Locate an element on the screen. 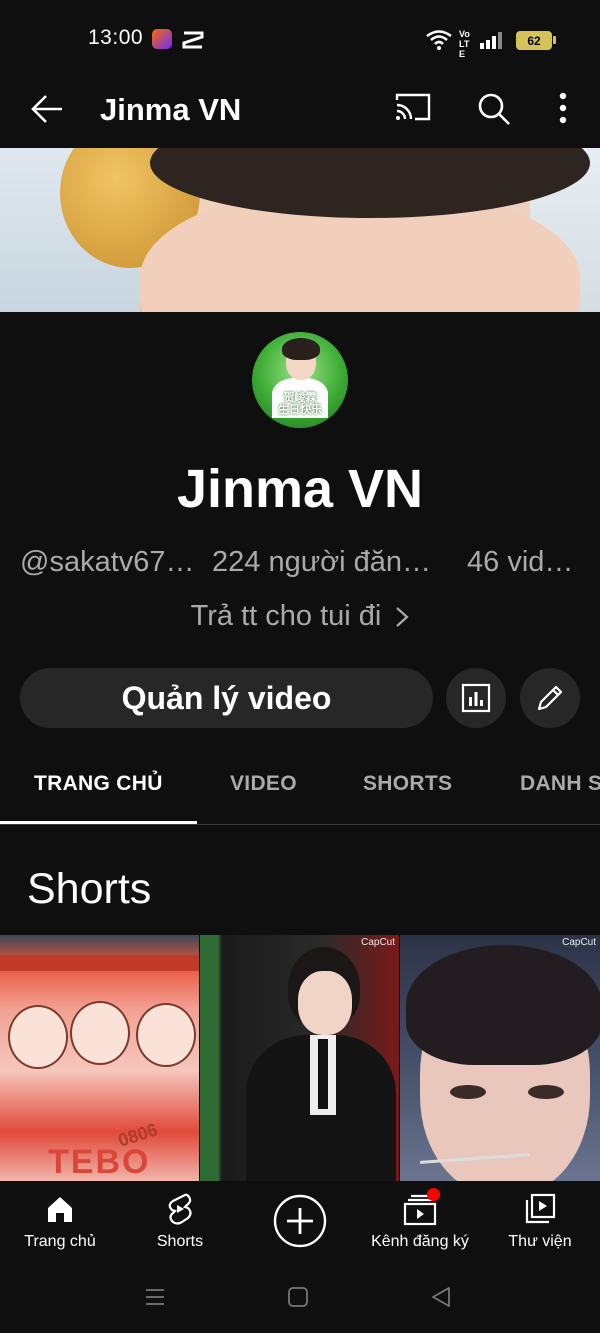 Image resolution: width=600 pixels, height=1333 pixels. edit-pencil-icon is located at coordinates (550, 698).